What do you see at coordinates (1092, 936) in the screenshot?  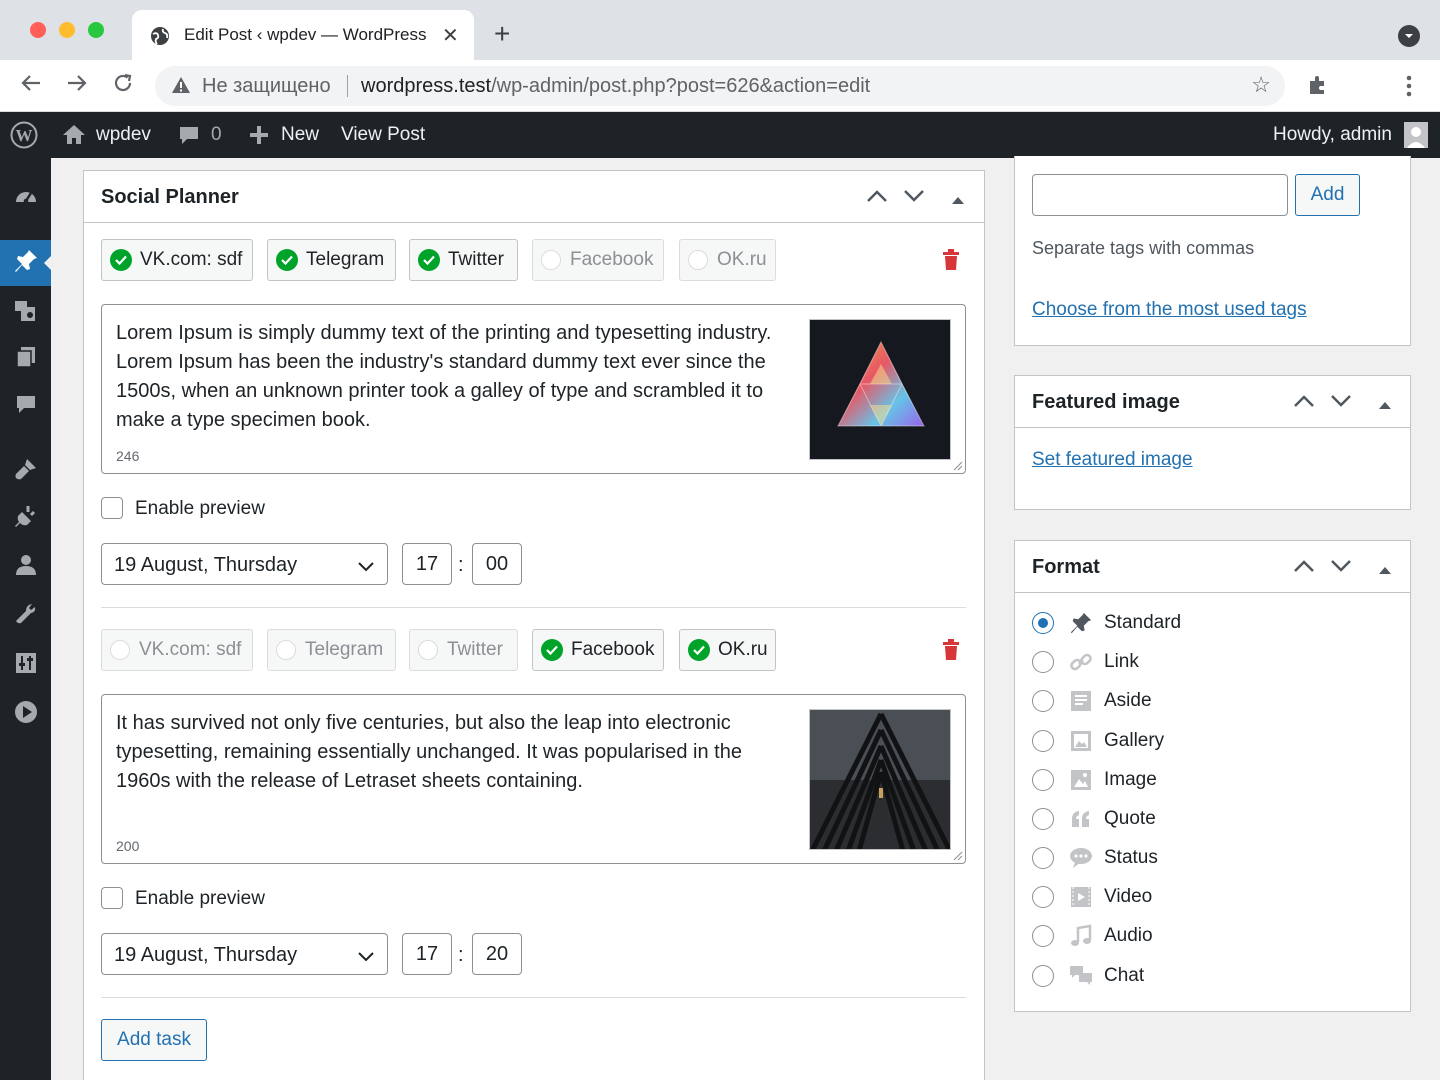 I see `format-option-audio: Audio` at bounding box center [1092, 936].